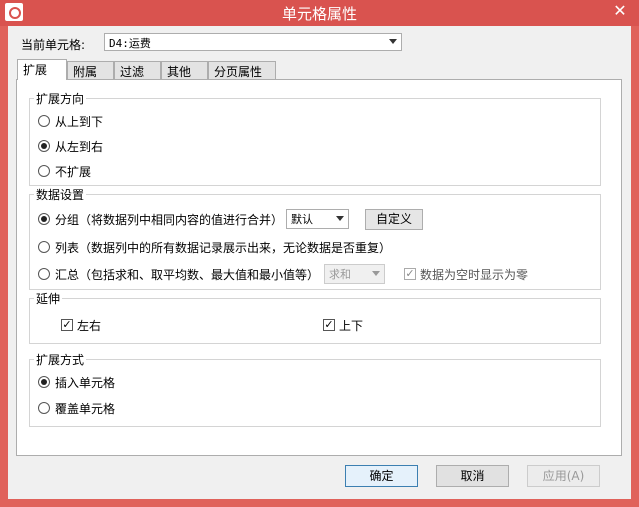 The width and height of the screenshot is (639, 507). Describe the element at coordinates (137, 70) in the screenshot. I see `tab-filter: 过滤` at that location.